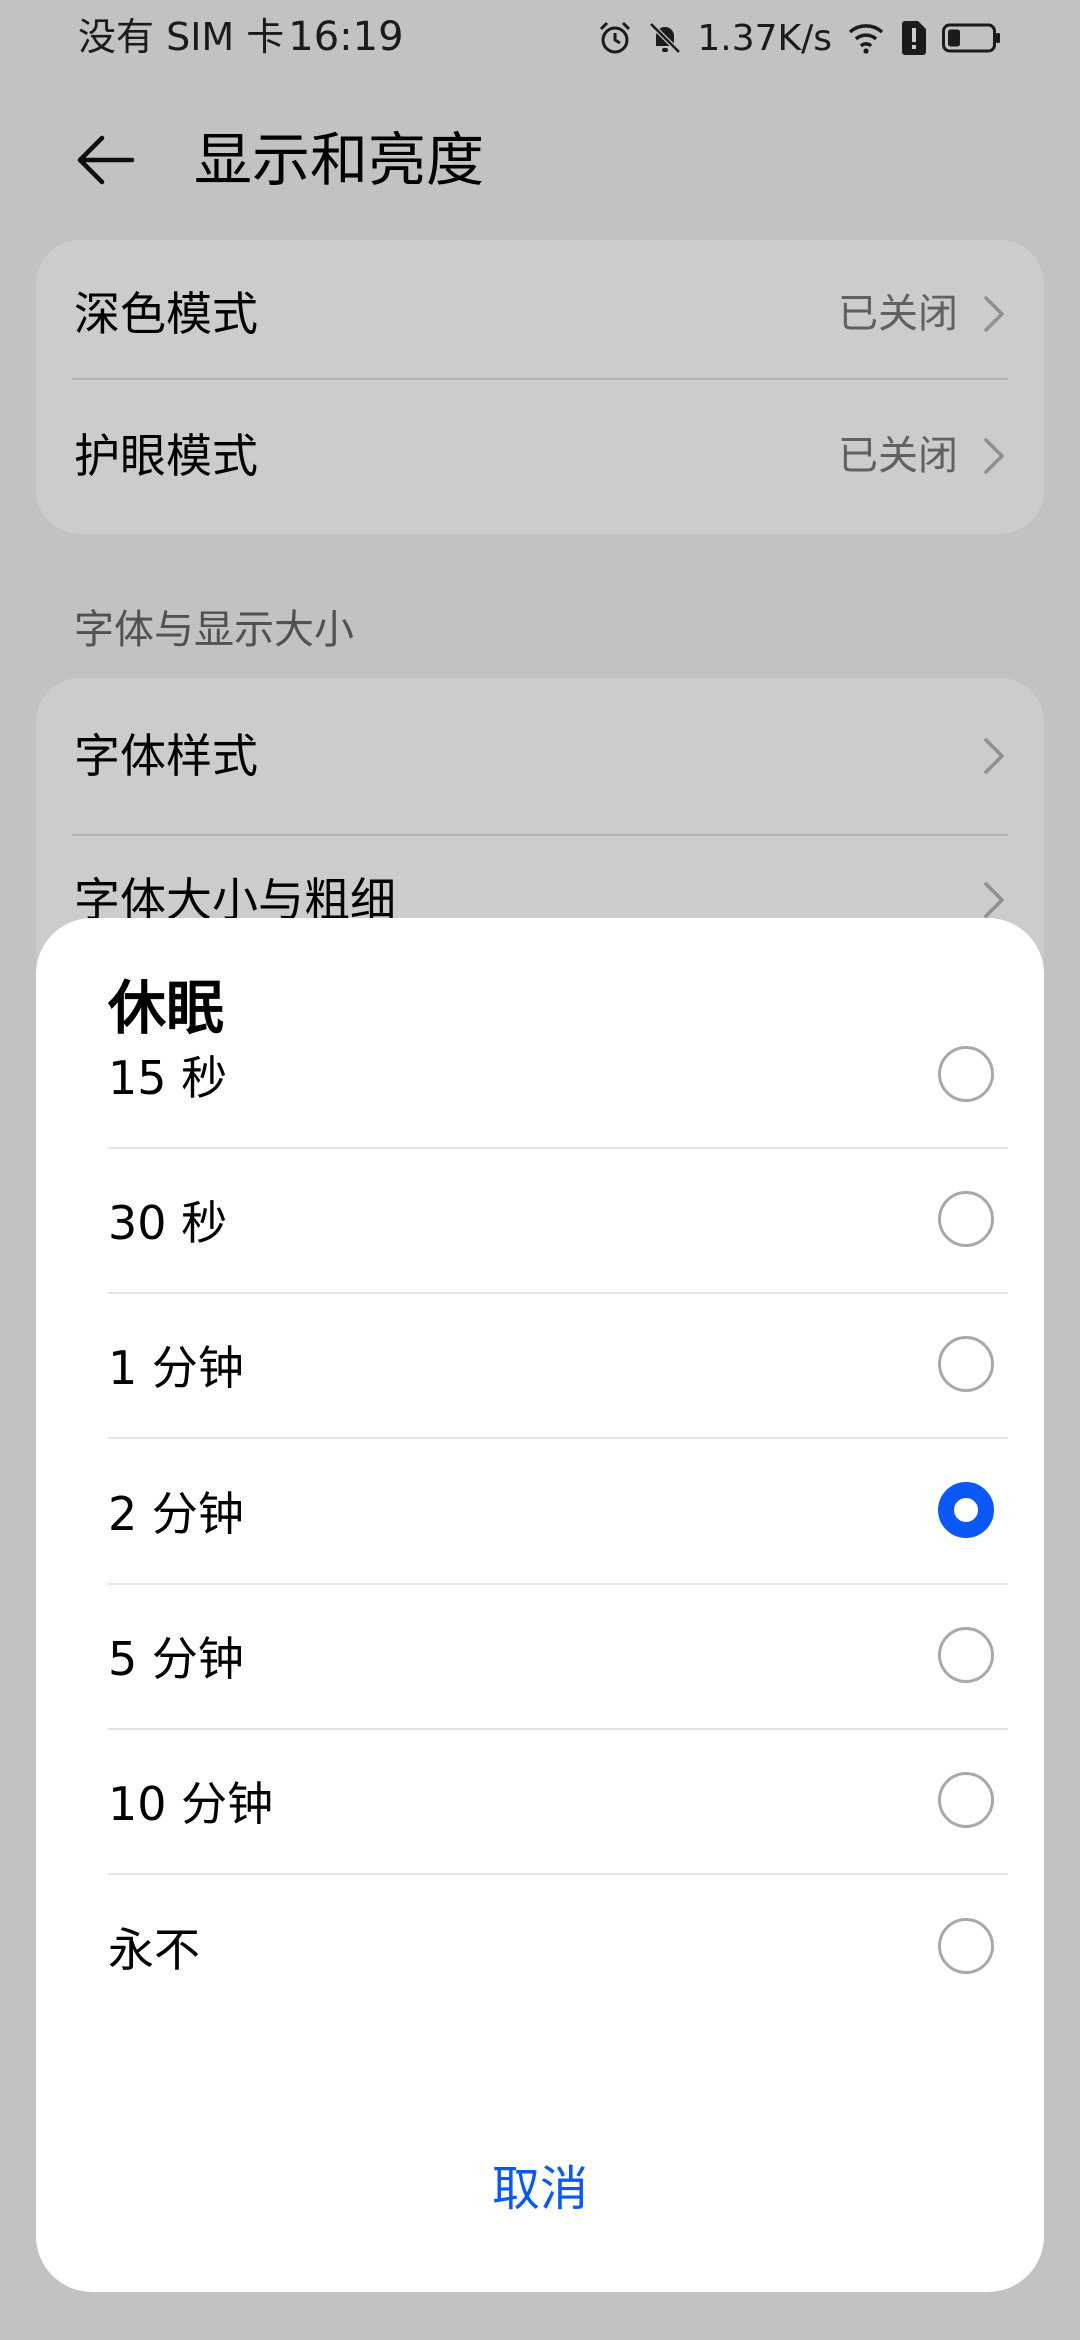  I want to click on radio-button-selected, so click(966, 1510).